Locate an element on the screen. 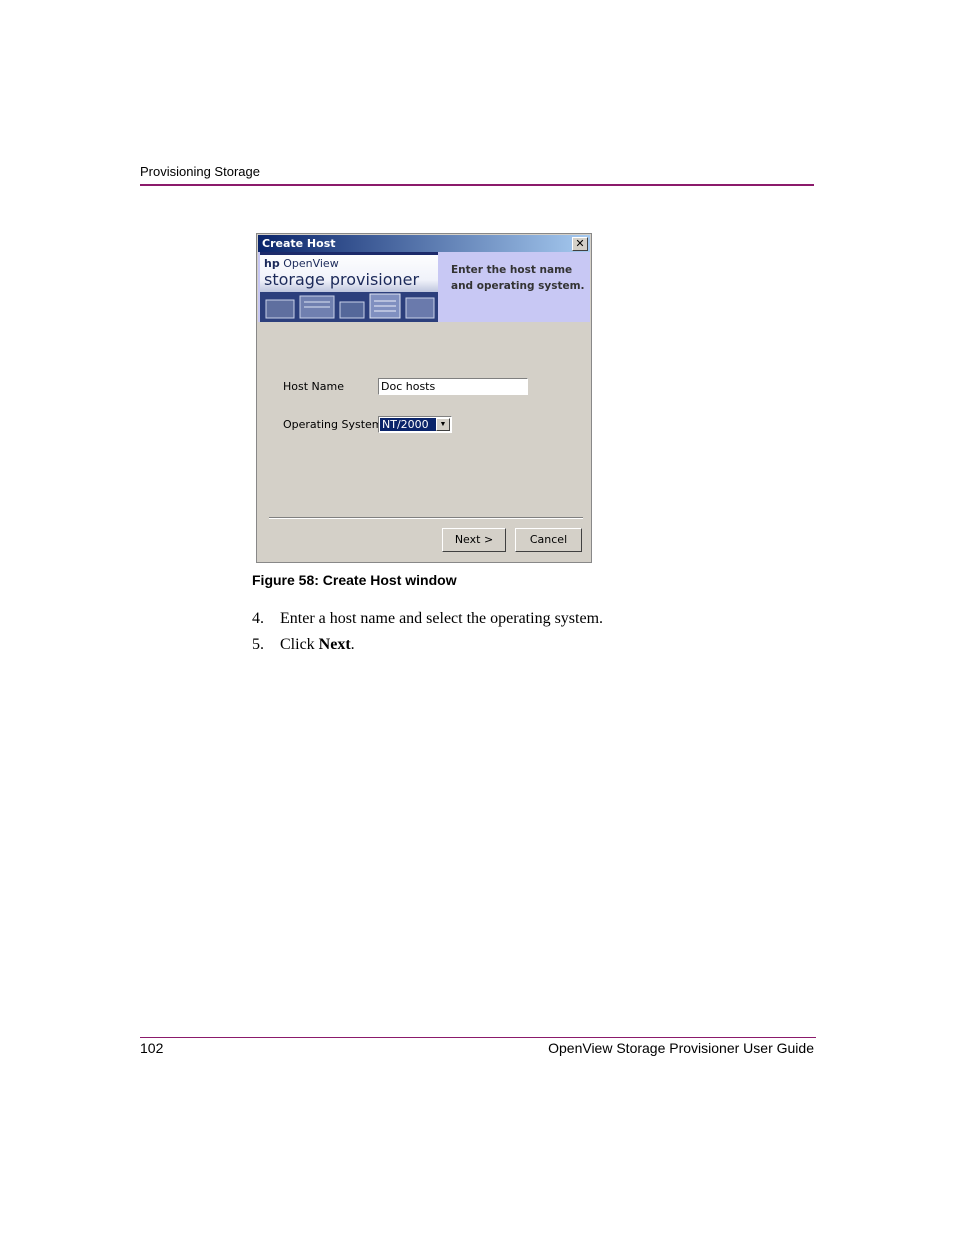 Image resolution: width=954 pixels, height=1235 pixels. chevron-down-icon: ▼ is located at coordinates (443, 424).